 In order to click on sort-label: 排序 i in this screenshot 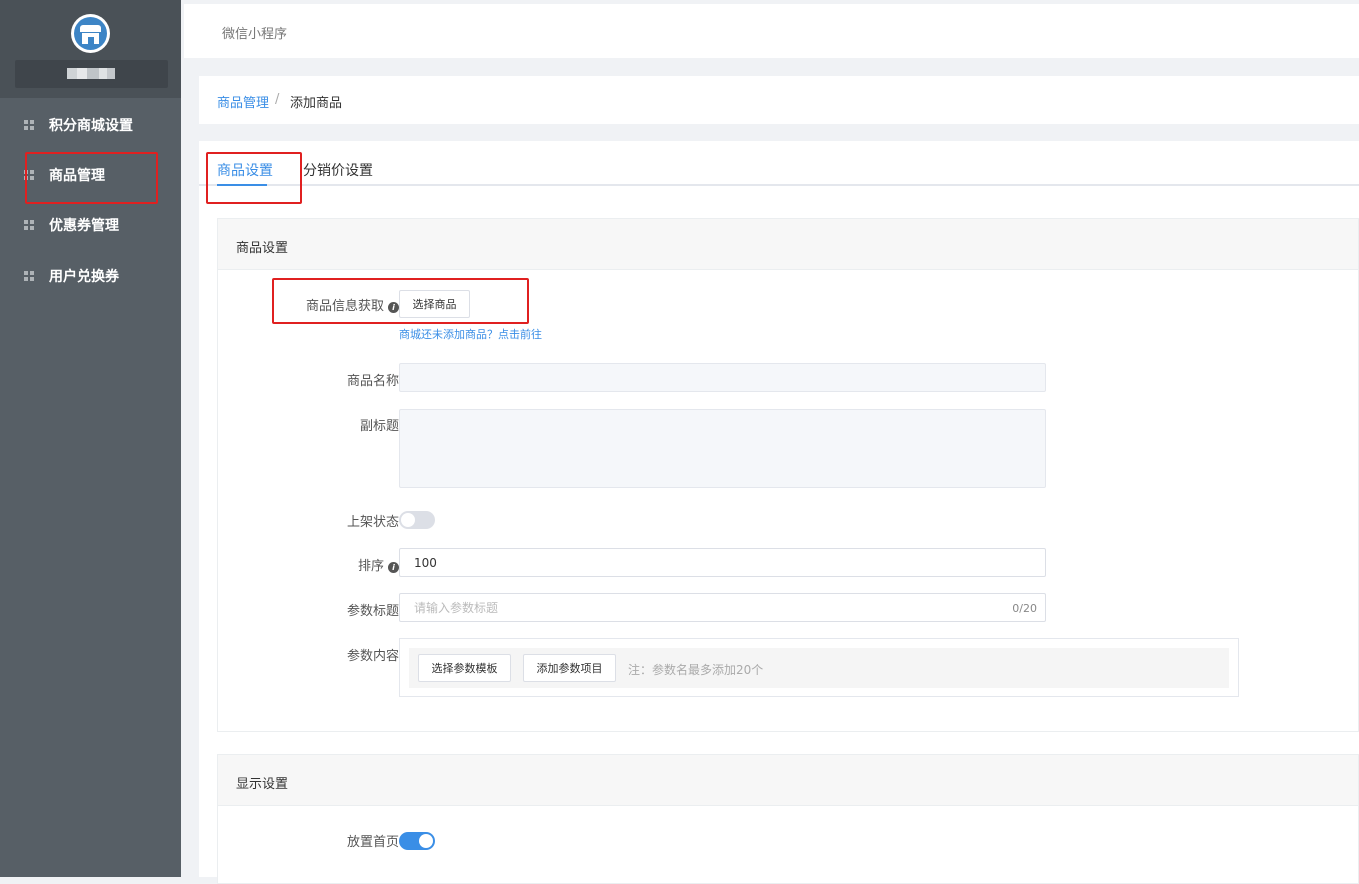, I will do `click(308, 564)`.